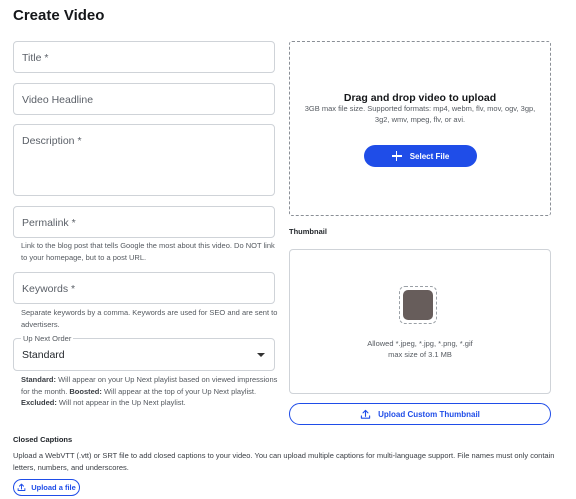 This screenshot has width=576, height=499. I want to click on permalink-placeholder: Permalink *, so click(49, 223).